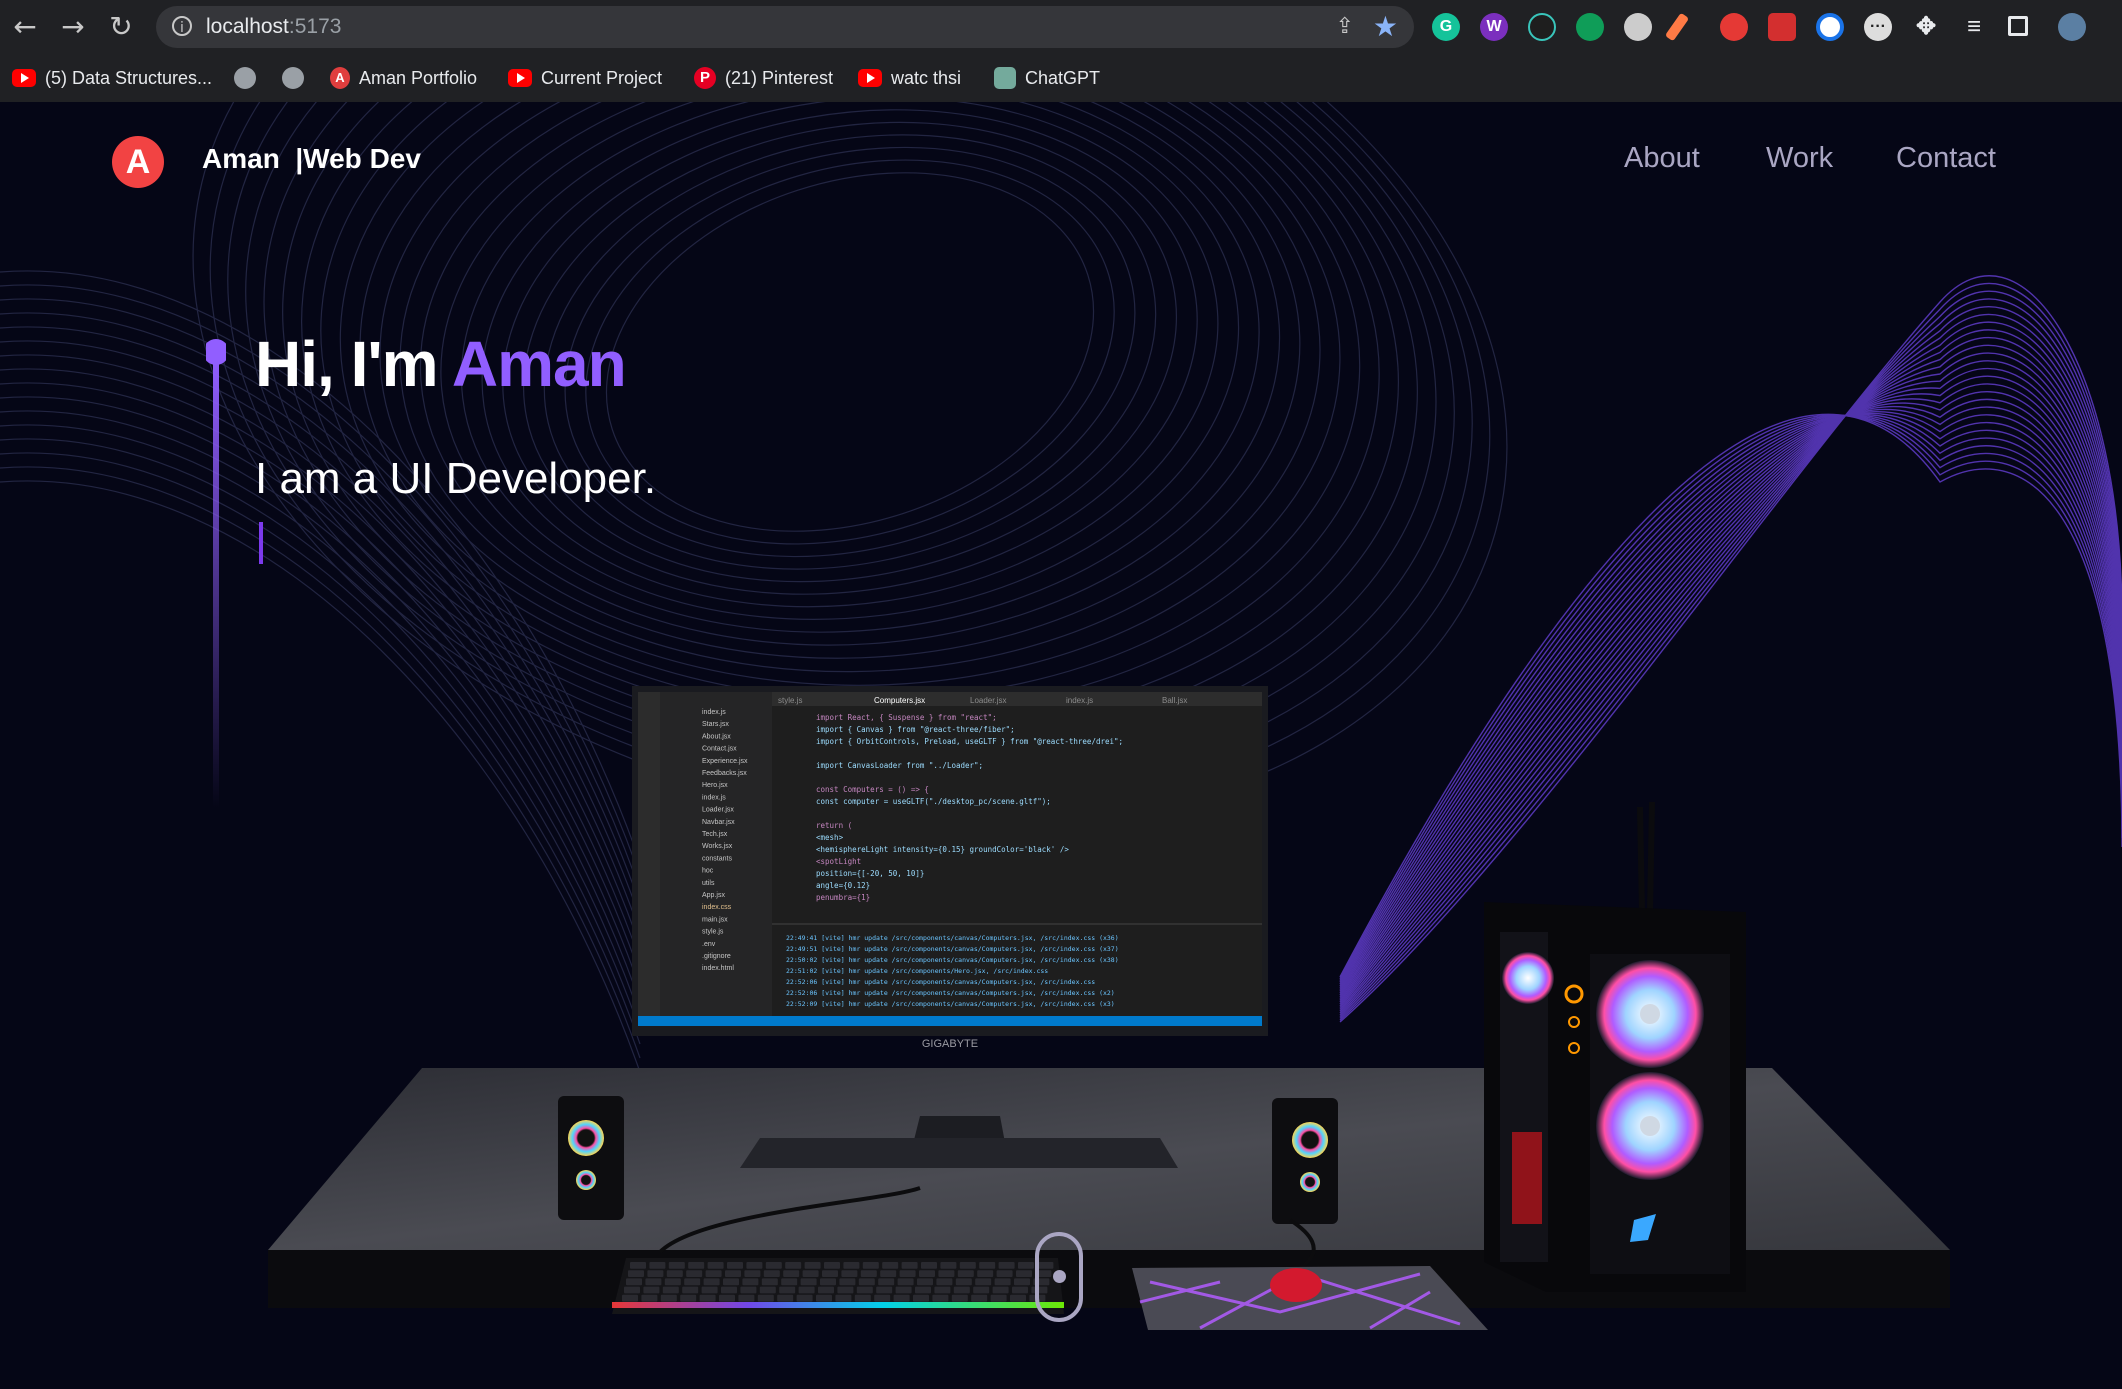 The width and height of the screenshot is (2122, 1389). Describe the element at coordinates (73, 27) in the screenshot. I see `forward-icon: →` at that location.